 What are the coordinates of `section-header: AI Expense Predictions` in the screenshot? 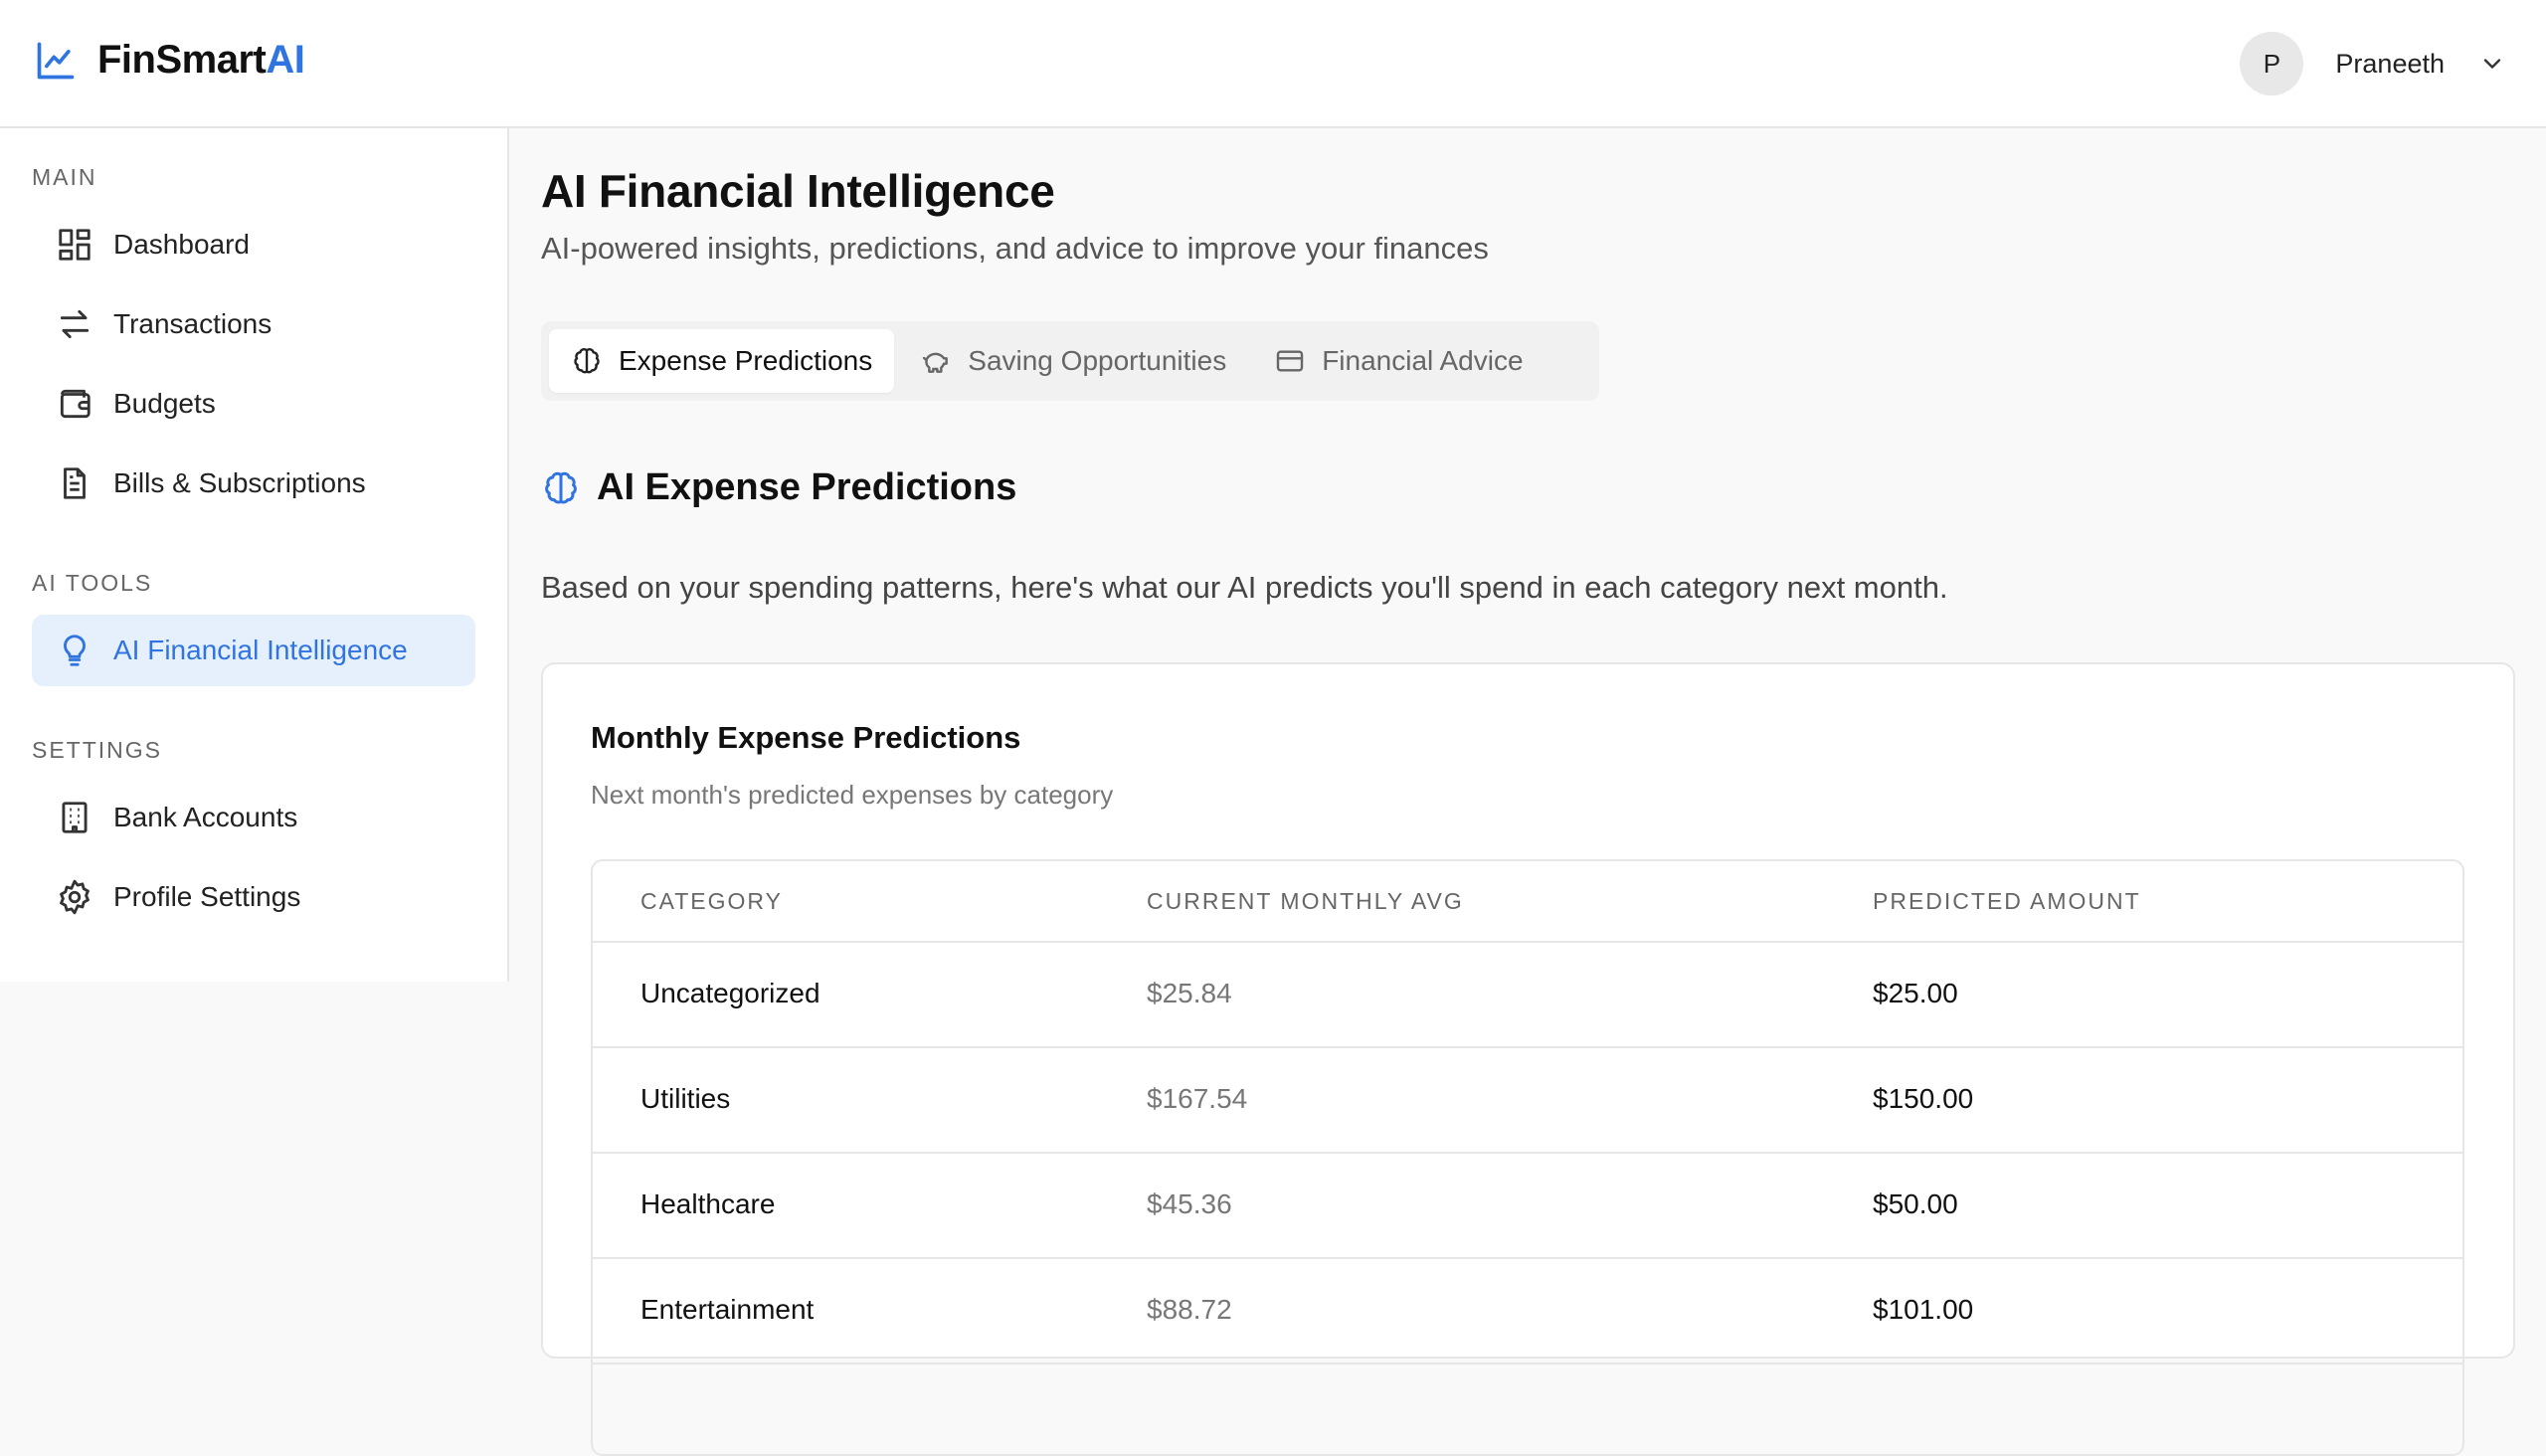 It's located at (778, 487).